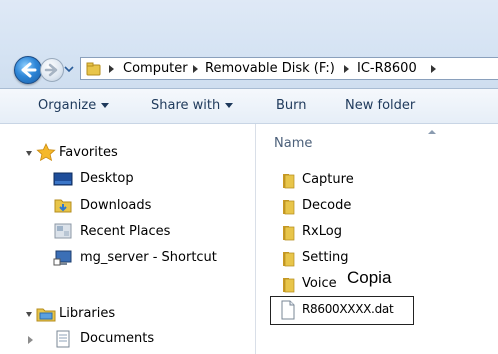  What do you see at coordinates (186, 105) in the screenshot?
I see `share-with-label: Share with` at bounding box center [186, 105].